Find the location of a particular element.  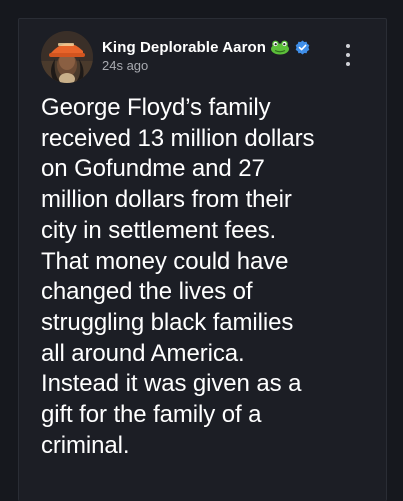

frog-emoji-icon is located at coordinates (280, 47).